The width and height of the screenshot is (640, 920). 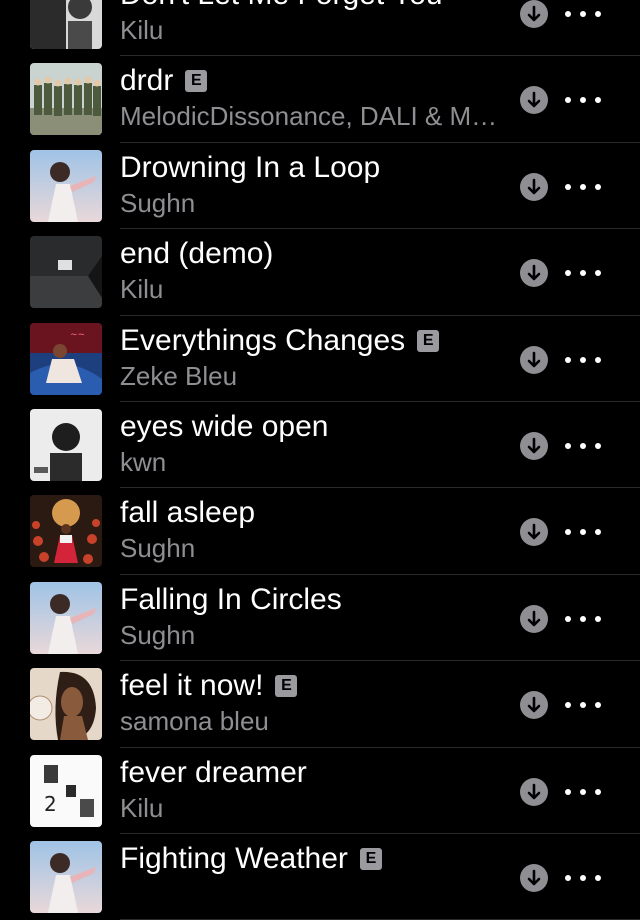 I want to click on album-artwork: ~~, so click(x=66, y=358).